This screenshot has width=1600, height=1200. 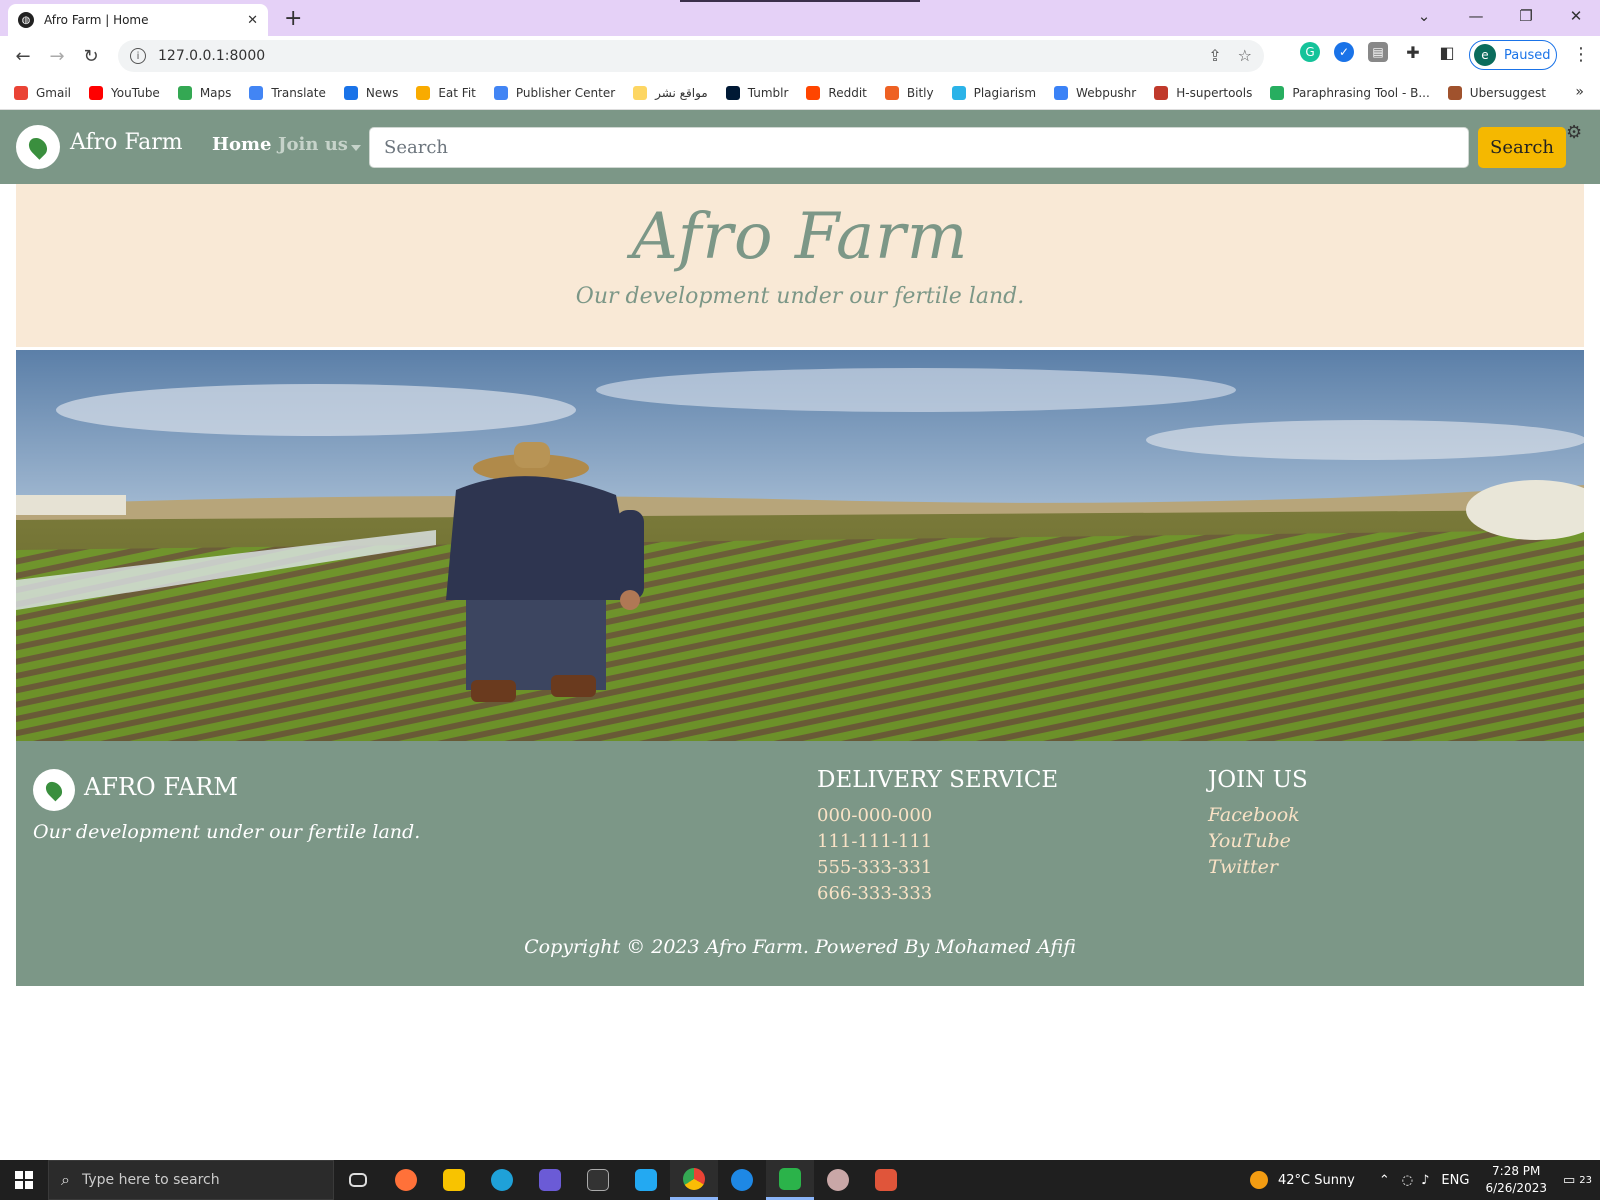 I want to click on bookmark-item: H-supertools, so click(x=1203, y=92).